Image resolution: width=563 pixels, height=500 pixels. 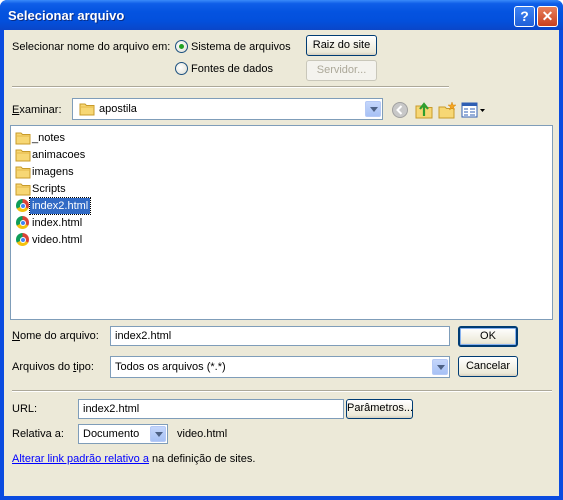 I want to click on relative-dropdown-button, so click(x=158, y=434).